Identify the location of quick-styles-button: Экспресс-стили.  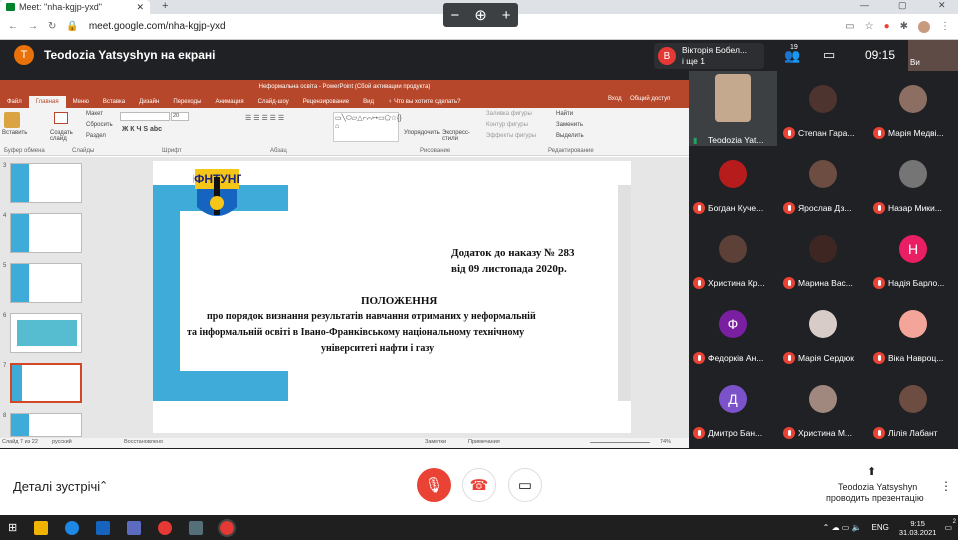
(457, 136).